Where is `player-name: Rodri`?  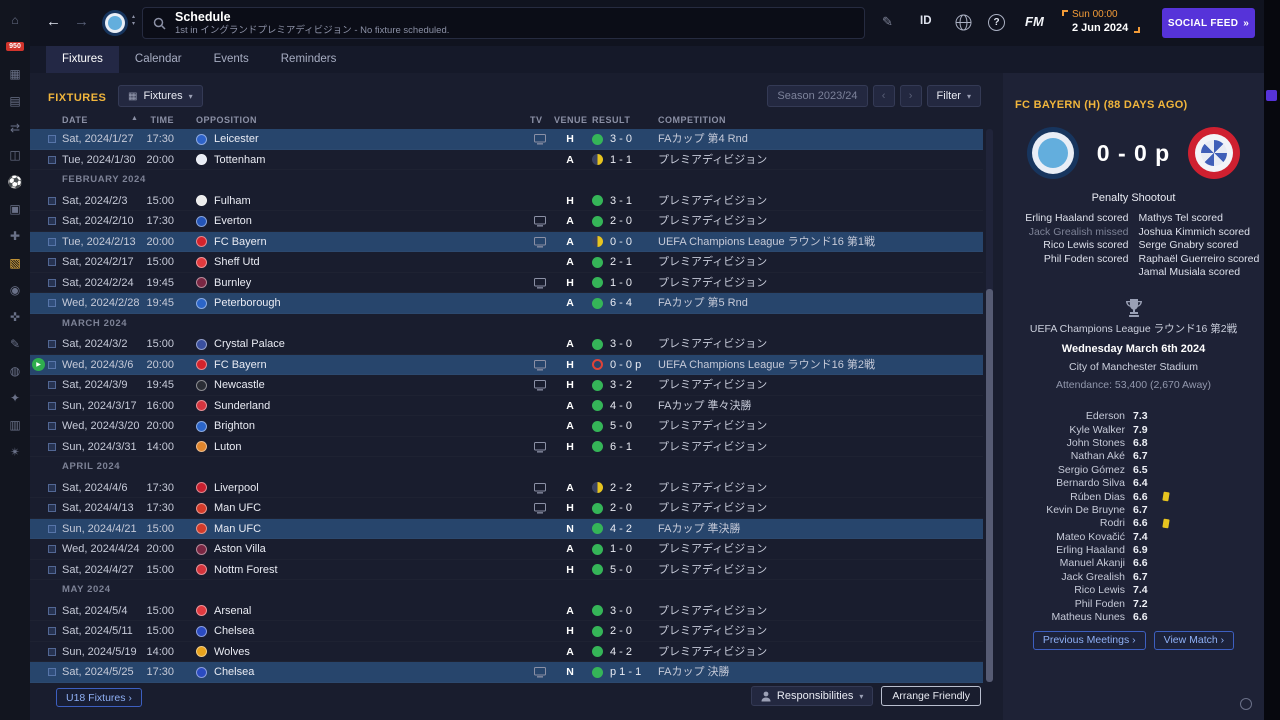
player-name: Rodri is located at coordinates (1064, 523).